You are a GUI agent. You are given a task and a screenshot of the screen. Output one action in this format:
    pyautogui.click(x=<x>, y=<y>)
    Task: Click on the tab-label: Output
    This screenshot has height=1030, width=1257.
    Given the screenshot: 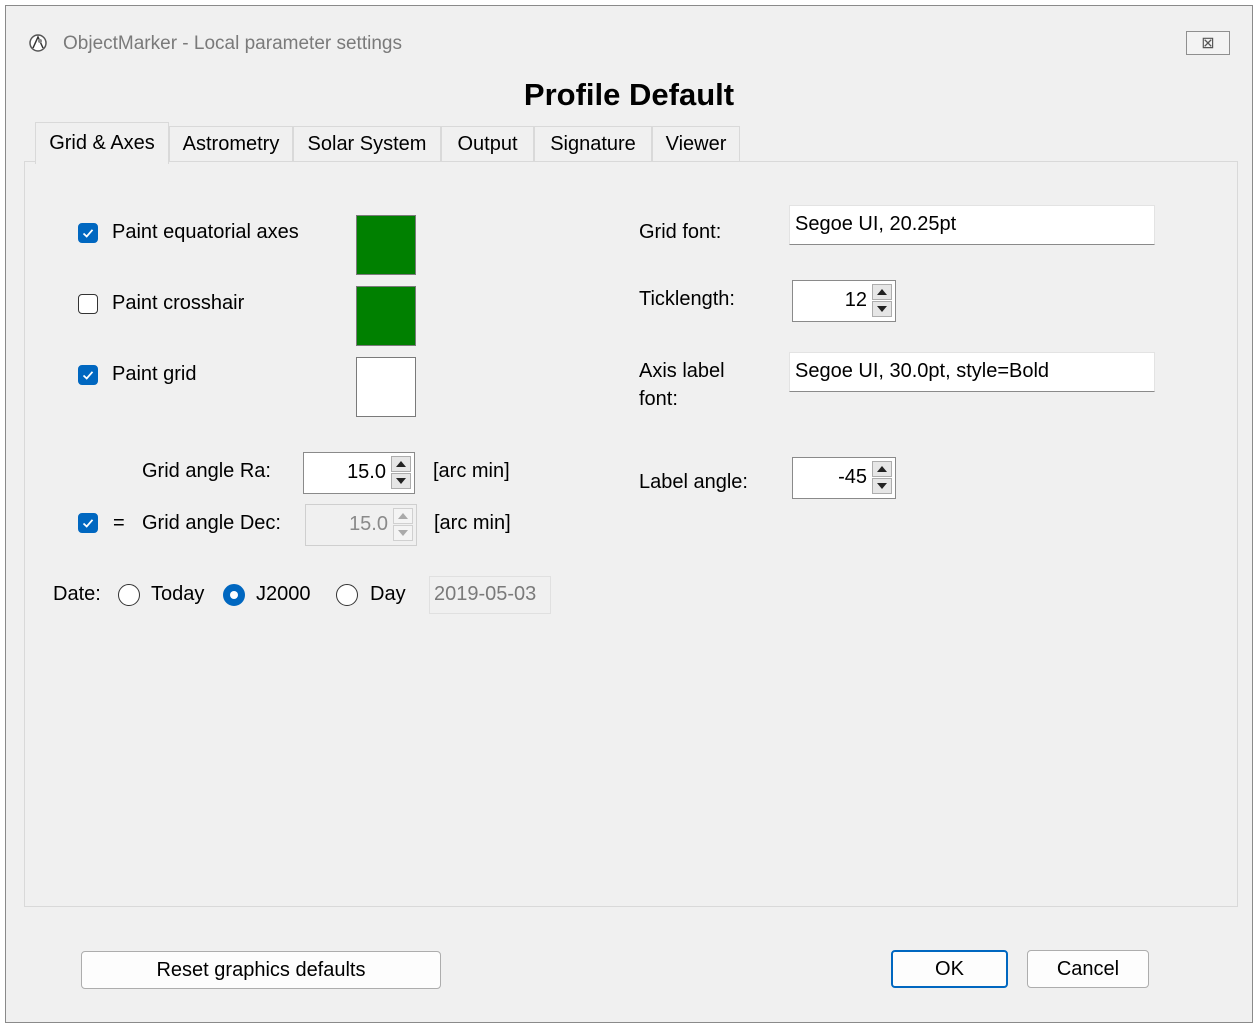 What is the action you would take?
    pyautogui.click(x=487, y=144)
    